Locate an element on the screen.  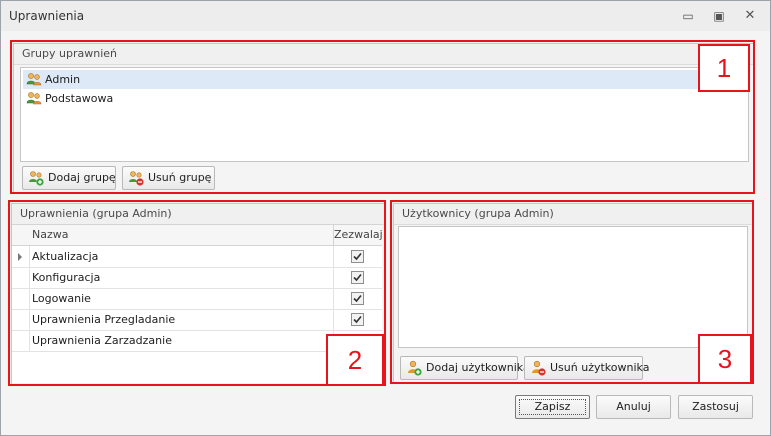
minimize-icon: ▭ is located at coordinates (688, 16).